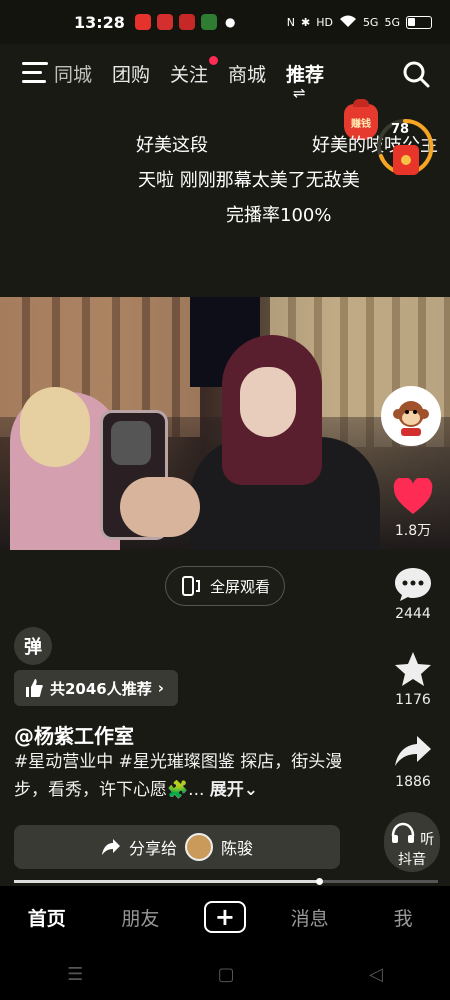 Image resolution: width=450 pixels, height=1000 pixels. What do you see at coordinates (413, 669) in the screenshot?
I see `star-icon` at bounding box center [413, 669].